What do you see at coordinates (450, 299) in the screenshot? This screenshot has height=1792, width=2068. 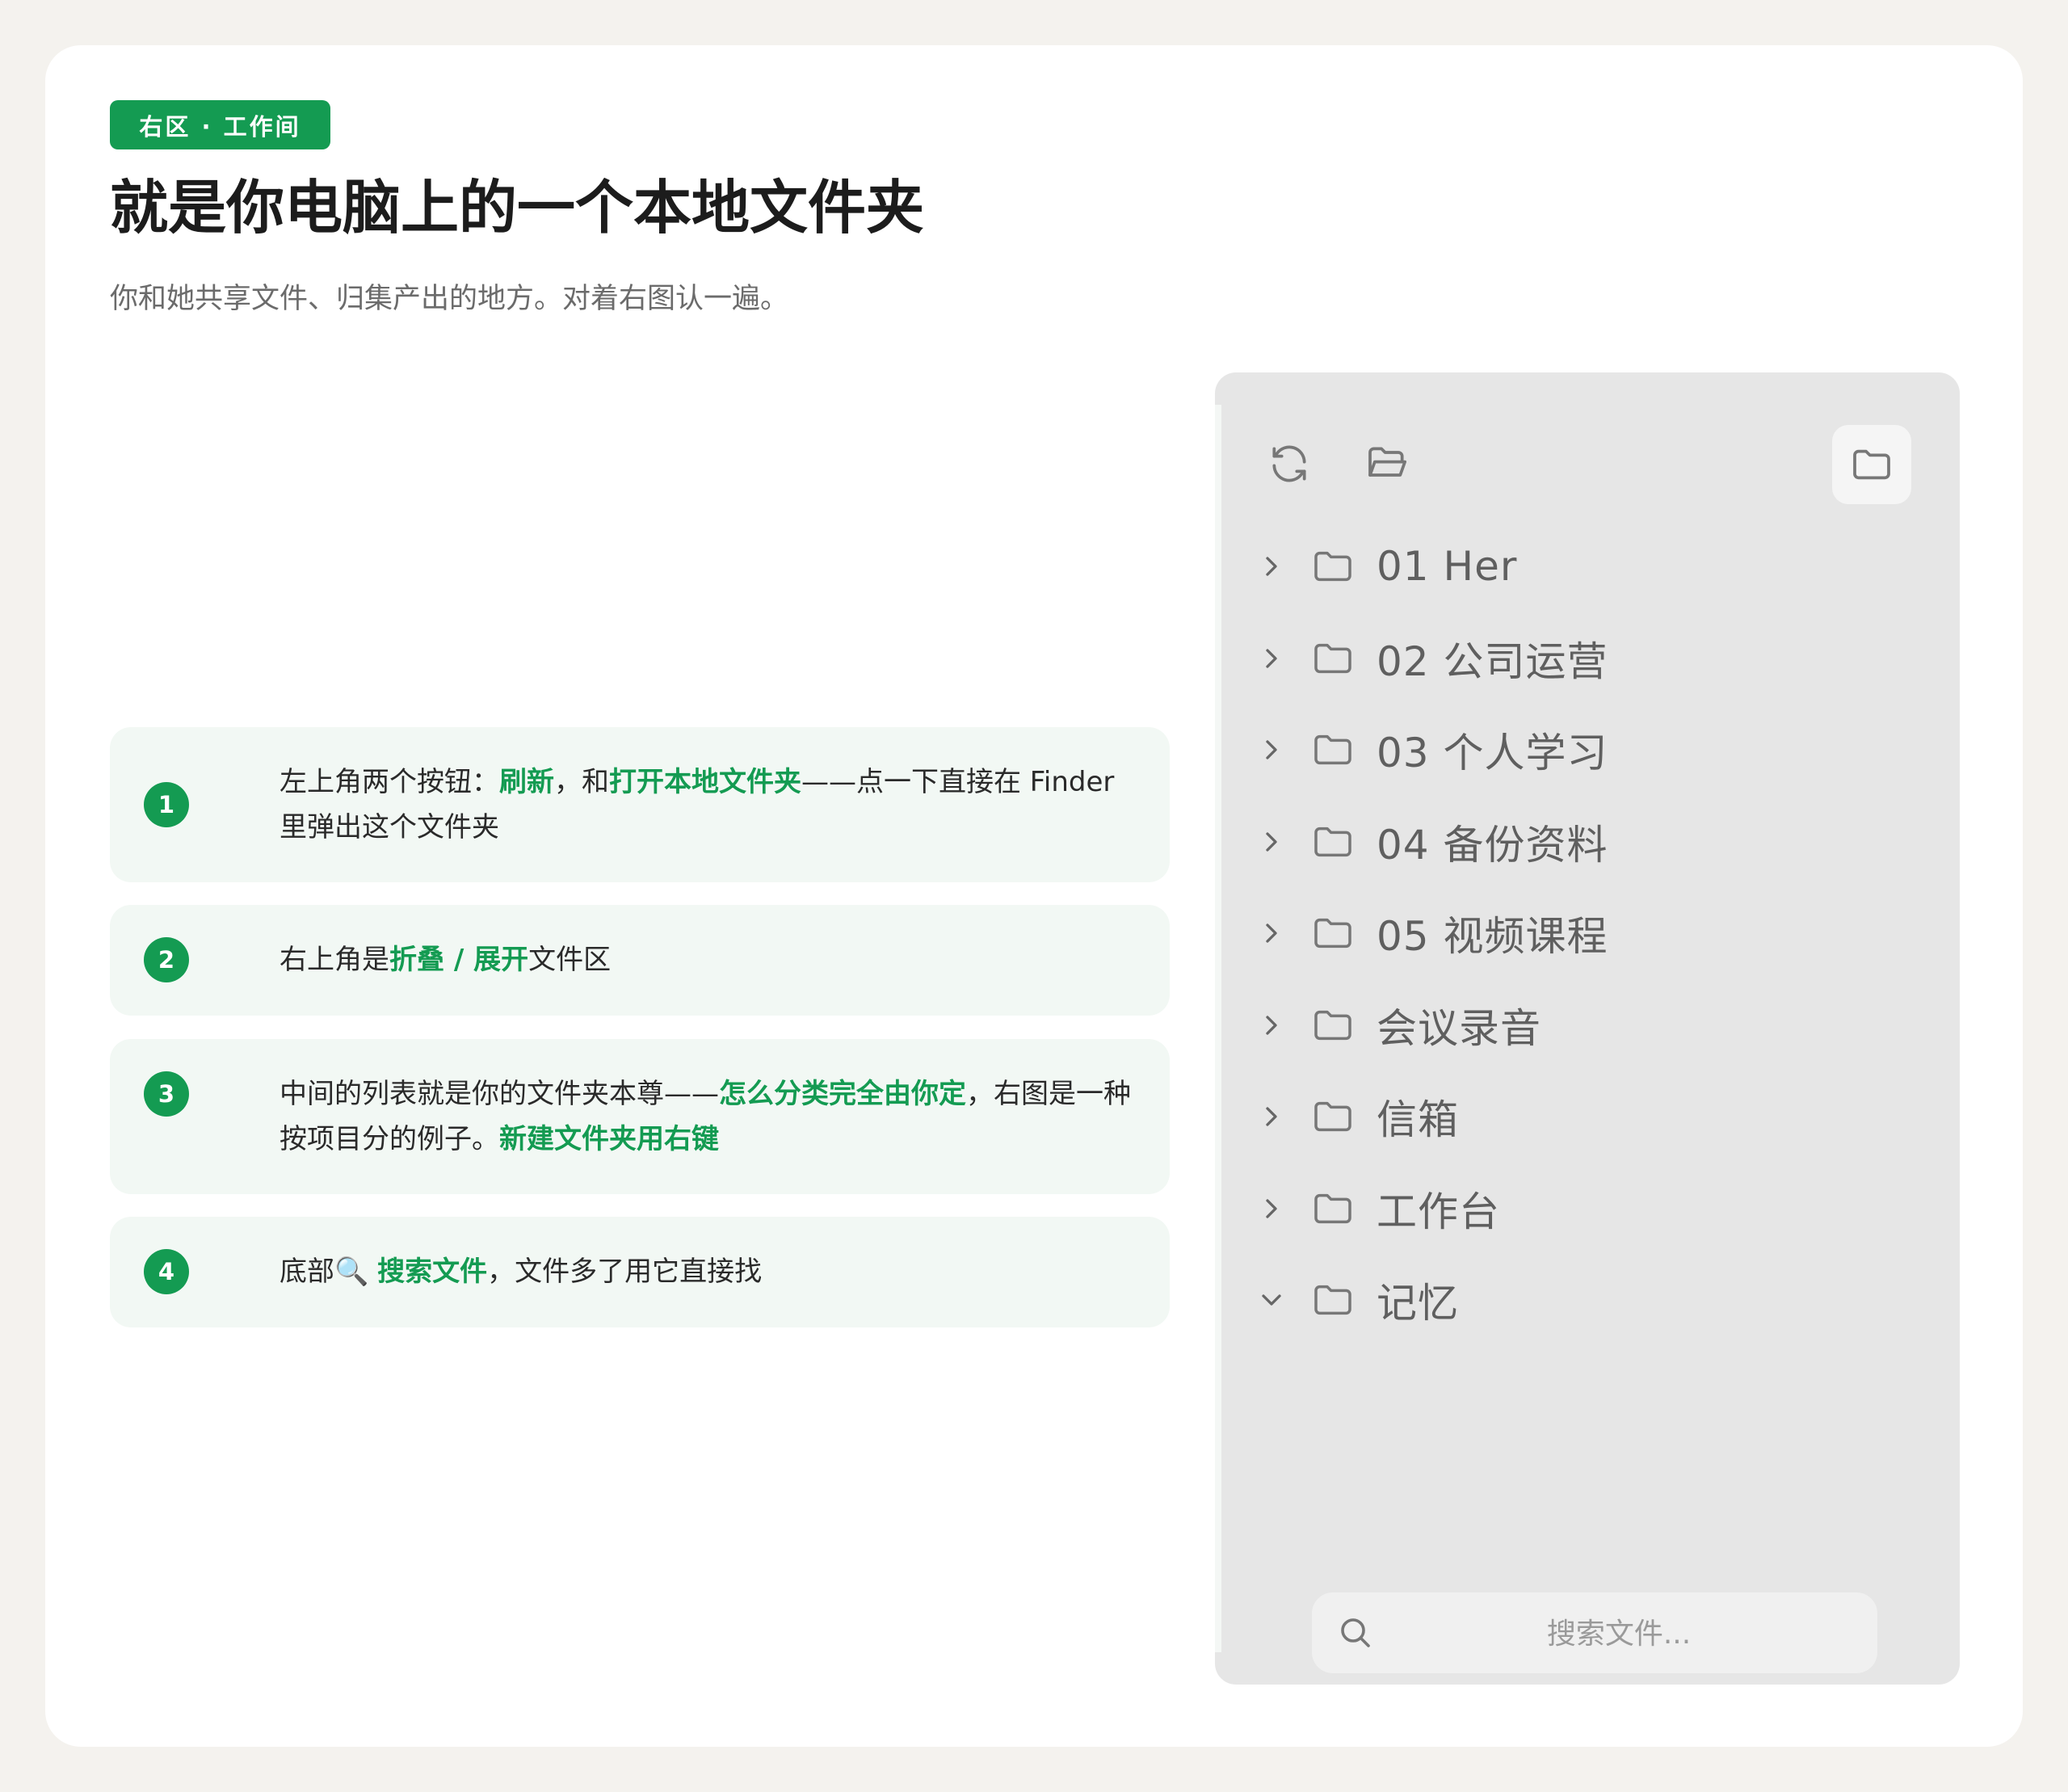 I see `page-subtitle: 你和她共享文件、归集产出的地方。对着右图认一遍。` at bounding box center [450, 299].